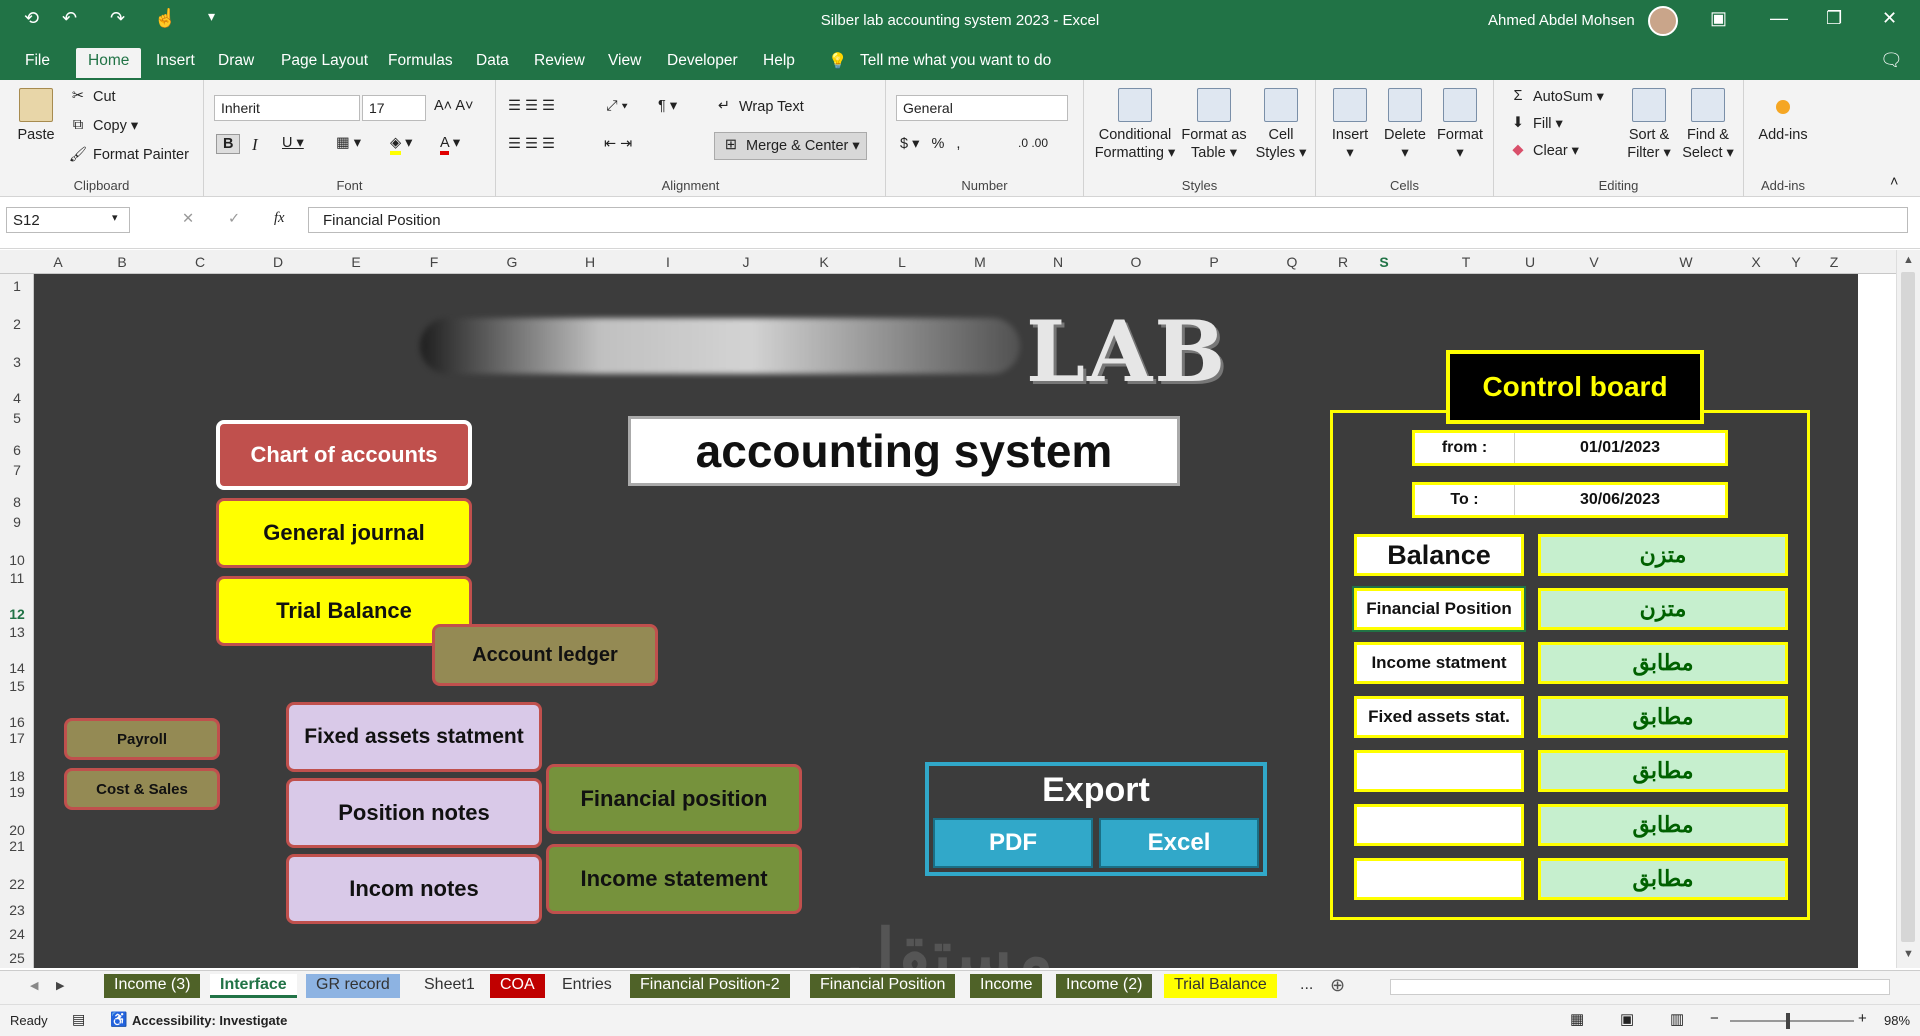  What do you see at coordinates (982, 108) in the screenshot?
I see `number-format-field: General` at bounding box center [982, 108].